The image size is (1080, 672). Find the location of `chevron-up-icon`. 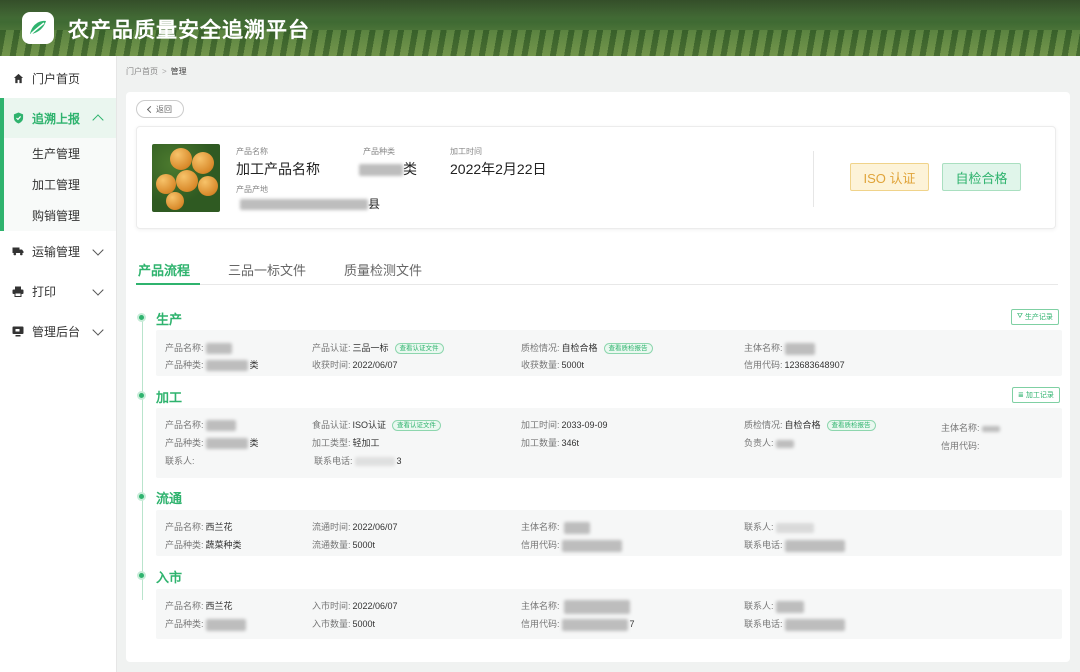

chevron-up-icon is located at coordinates (98, 120).